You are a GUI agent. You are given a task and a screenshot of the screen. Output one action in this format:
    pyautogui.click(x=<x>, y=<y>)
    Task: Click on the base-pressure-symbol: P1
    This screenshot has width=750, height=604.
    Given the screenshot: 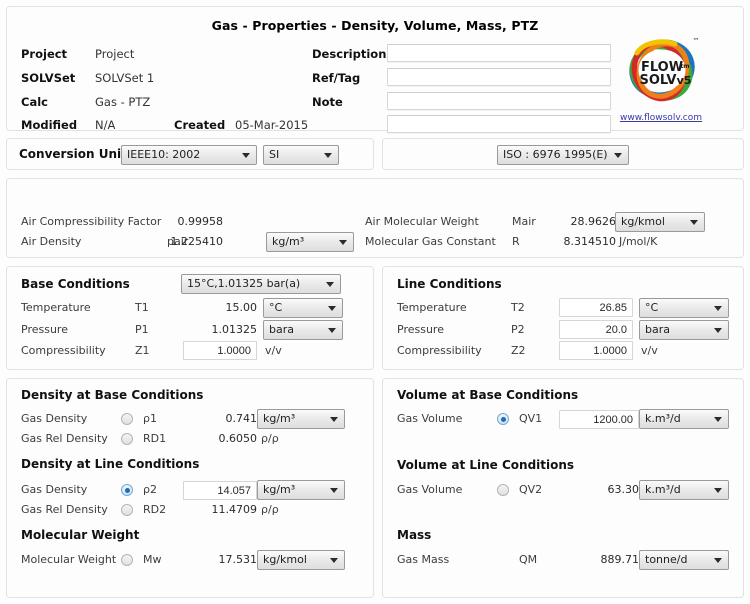 What is the action you would take?
    pyautogui.click(x=142, y=329)
    